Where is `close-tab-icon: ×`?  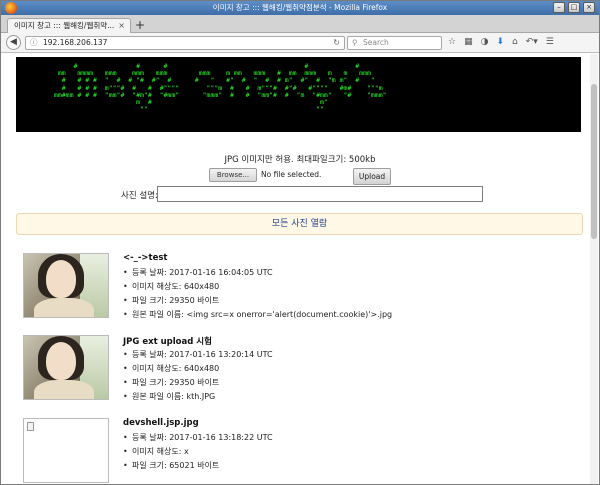
close-tab-icon: × is located at coordinates (121, 26).